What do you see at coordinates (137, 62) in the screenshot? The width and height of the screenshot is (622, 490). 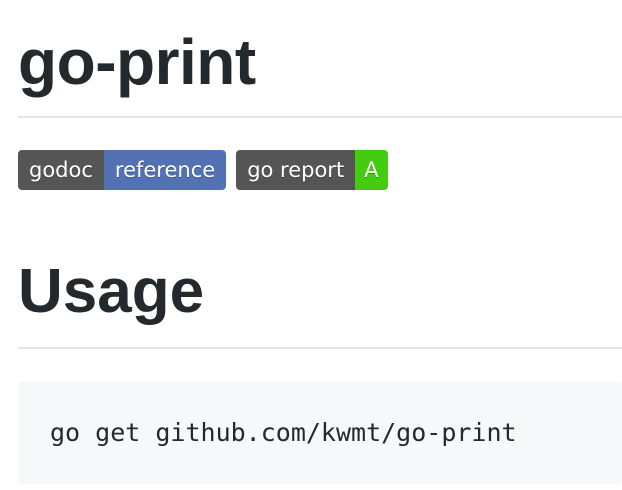 I see `page-title: go-print` at bounding box center [137, 62].